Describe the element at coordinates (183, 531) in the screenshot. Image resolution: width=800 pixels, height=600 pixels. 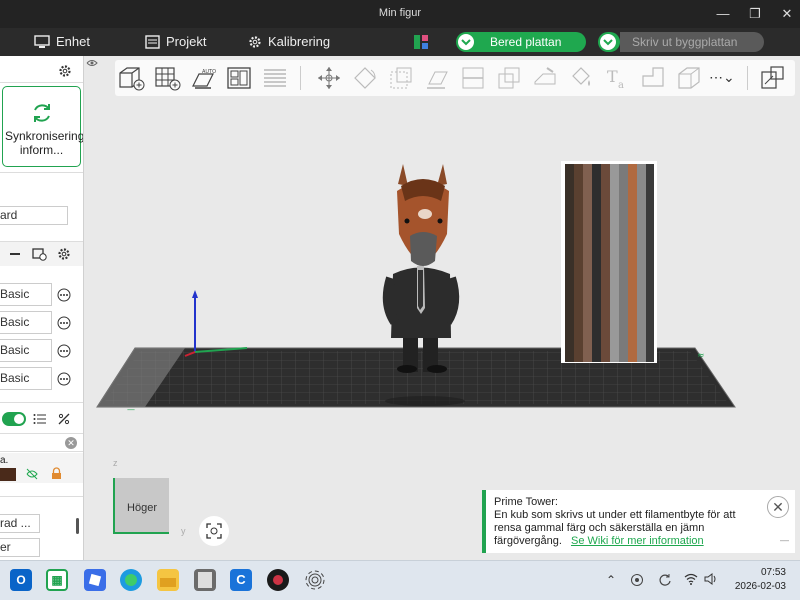
I see `axis-y-label: y` at that location.